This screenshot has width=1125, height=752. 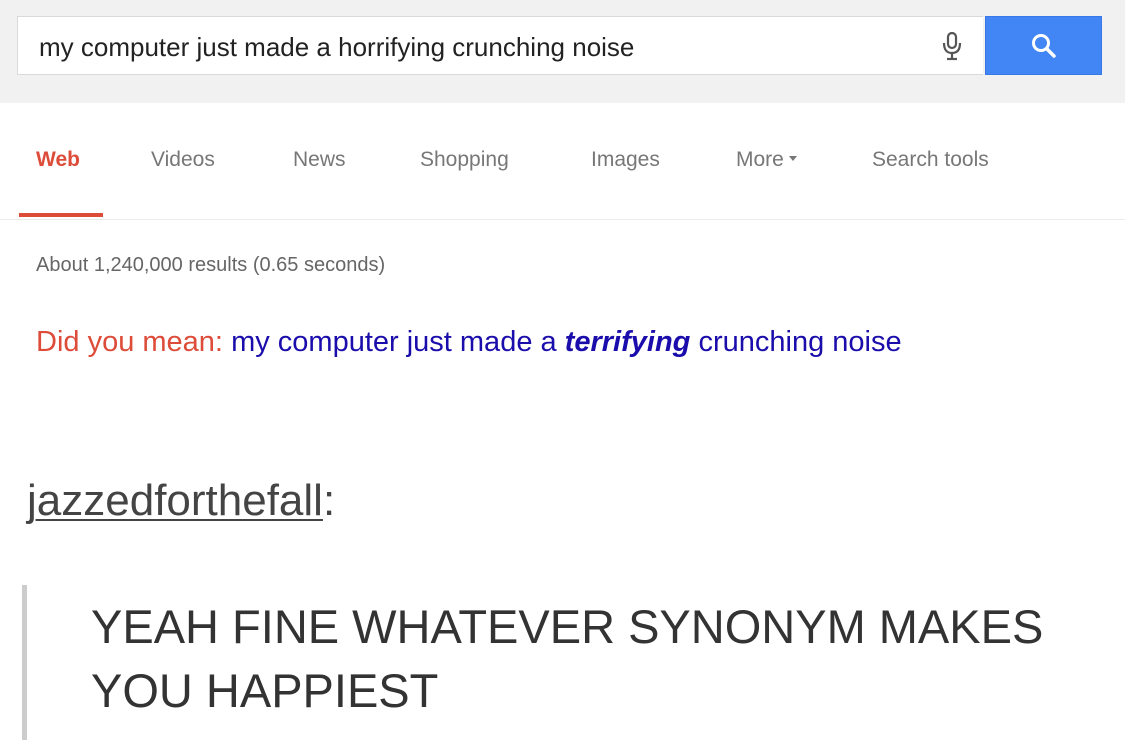 I want to click on did-you-mean-label: Did you mean:, so click(x=129, y=342).